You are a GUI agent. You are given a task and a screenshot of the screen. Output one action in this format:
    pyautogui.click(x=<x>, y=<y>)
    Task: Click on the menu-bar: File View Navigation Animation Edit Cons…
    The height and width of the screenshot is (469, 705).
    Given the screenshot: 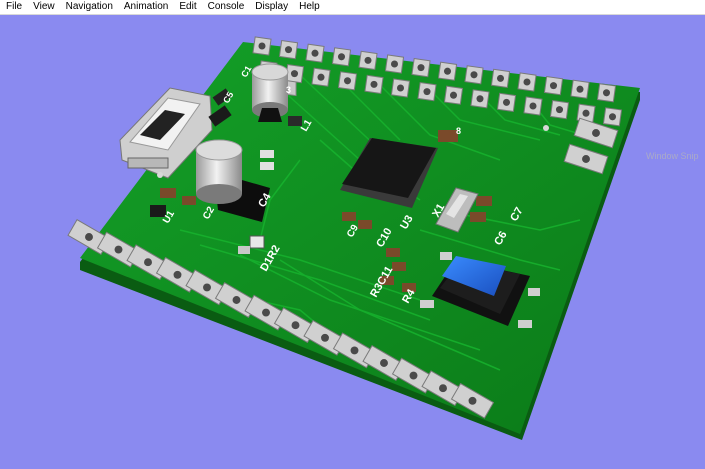 What is the action you would take?
    pyautogui.click(x=352, y=7)
    